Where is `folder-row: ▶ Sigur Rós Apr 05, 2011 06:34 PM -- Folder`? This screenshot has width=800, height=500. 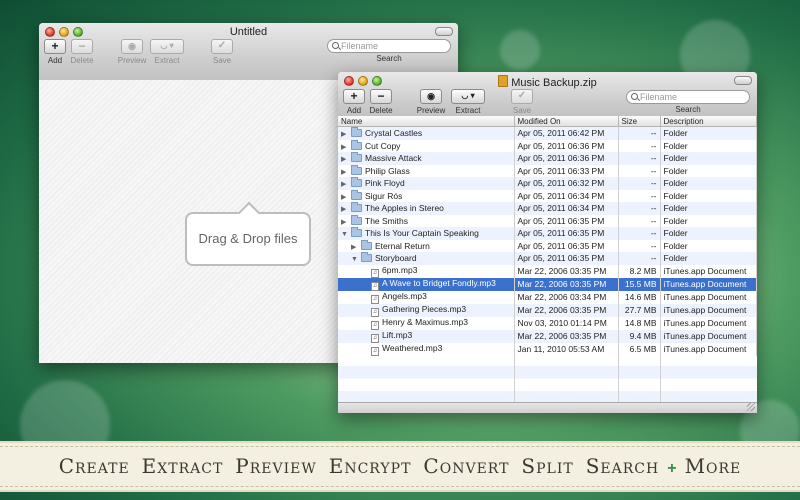 folder-row: ▶ Sigur Rós Apr 05, 2011 06:34 PM -- Folder is located at coordinates (547, 195).